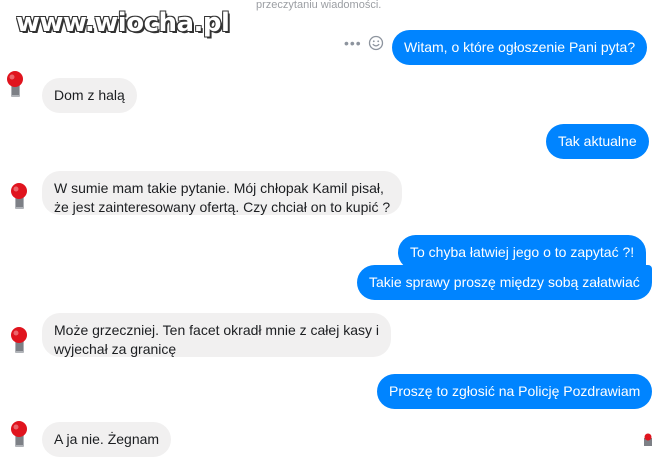 The height and width of the screenshot is (463, 655). What do you see at coordinates (520, 47) in the screenshot?
I see `outgoing-message: Witam, o które ogłoszenie Pani pyta?` at bounding box center [520, 47].